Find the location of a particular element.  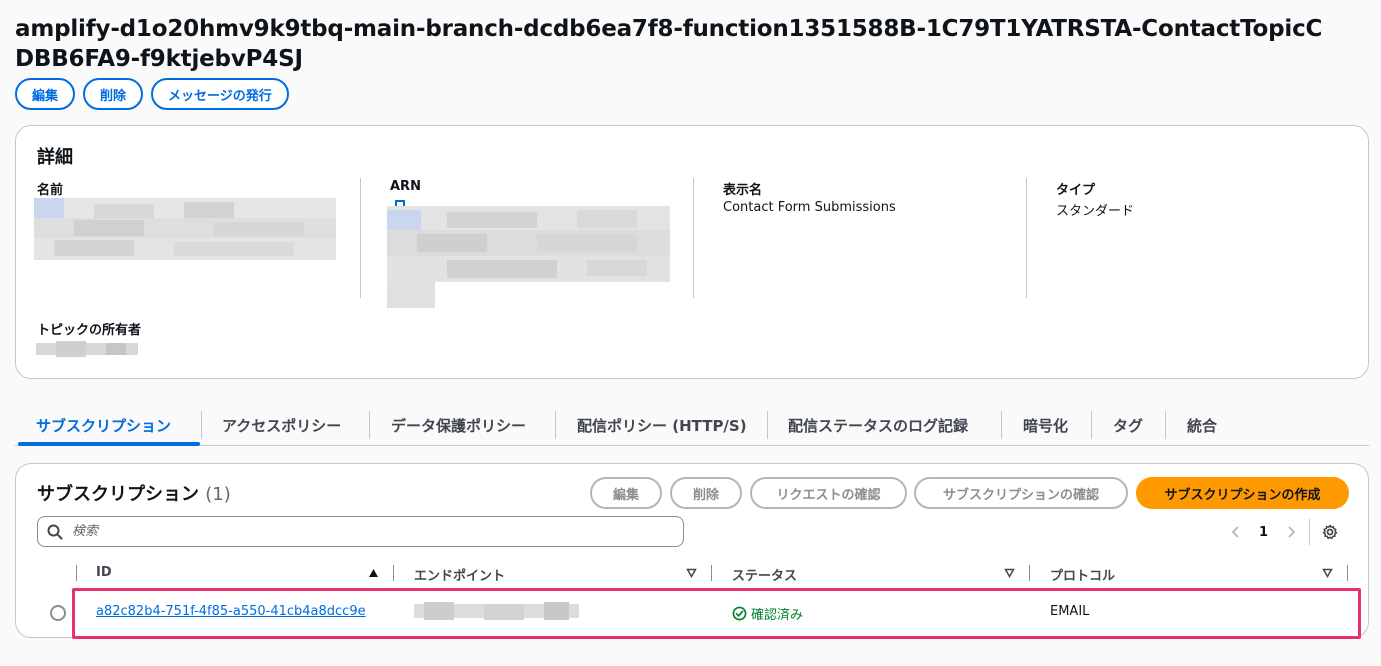

owner-value-redacted is located at coordinates (87, 349).